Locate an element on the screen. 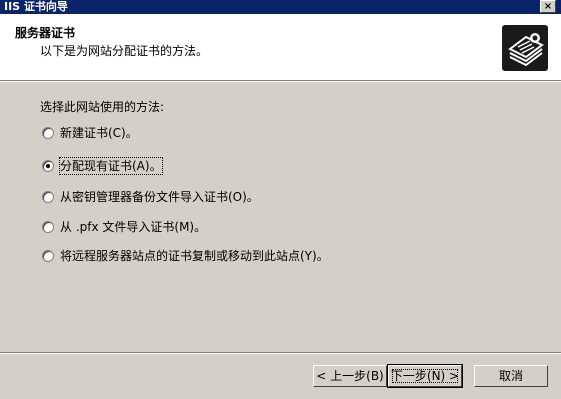 The width and height of the screenshot is (561, 399). close-button: × is located at coordinates (548, 6).